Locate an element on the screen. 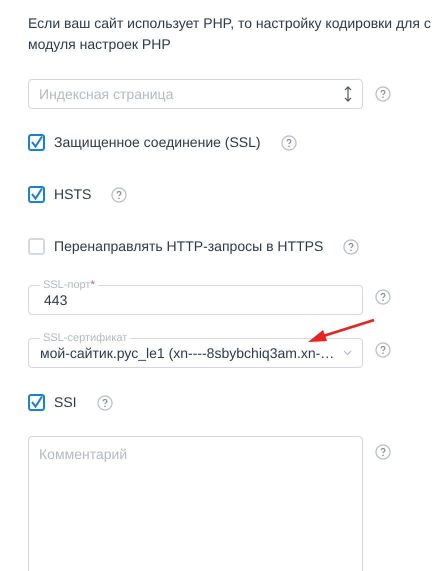 Image resolution: width=434 pixels, height=571 pixels. chevron-icon is located at coordinates (347, 353).